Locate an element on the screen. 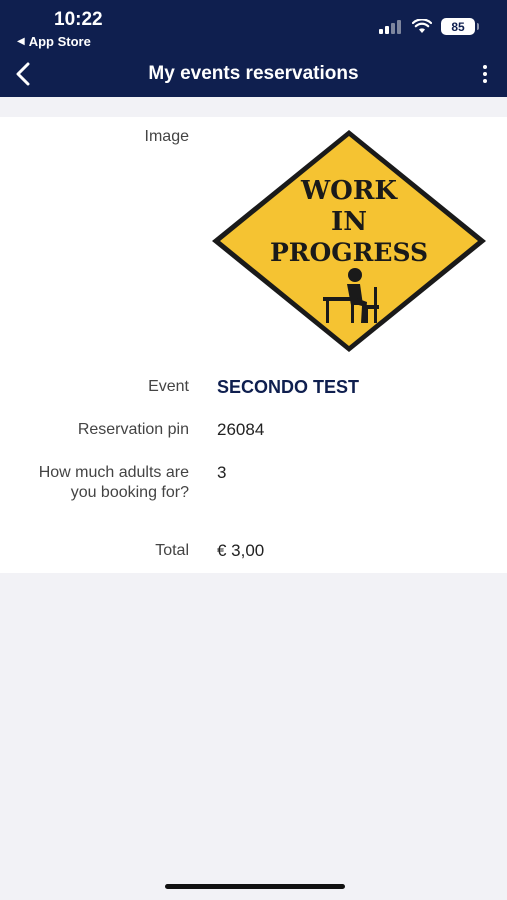 The image size is (507, 900). image-label: Image is located at coordinates (166, 136).